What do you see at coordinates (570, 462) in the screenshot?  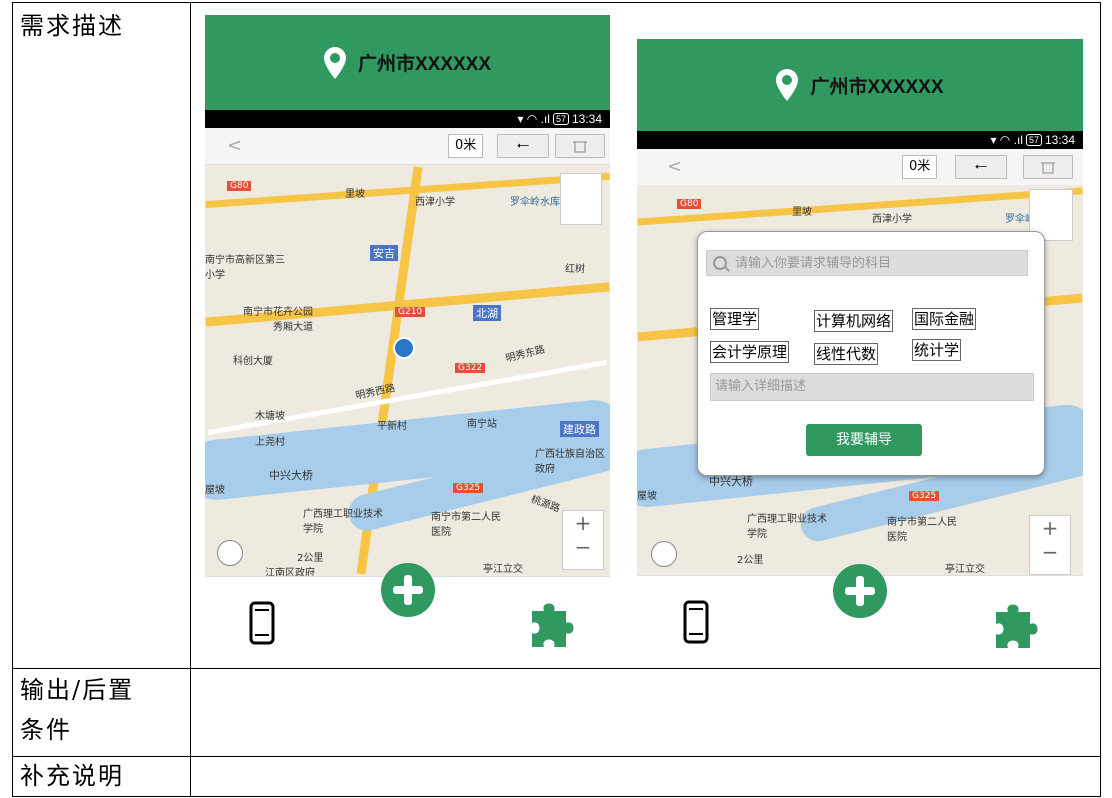 I see `map-label: 广西壮族自治区政府` at bounding box center [570, 462].